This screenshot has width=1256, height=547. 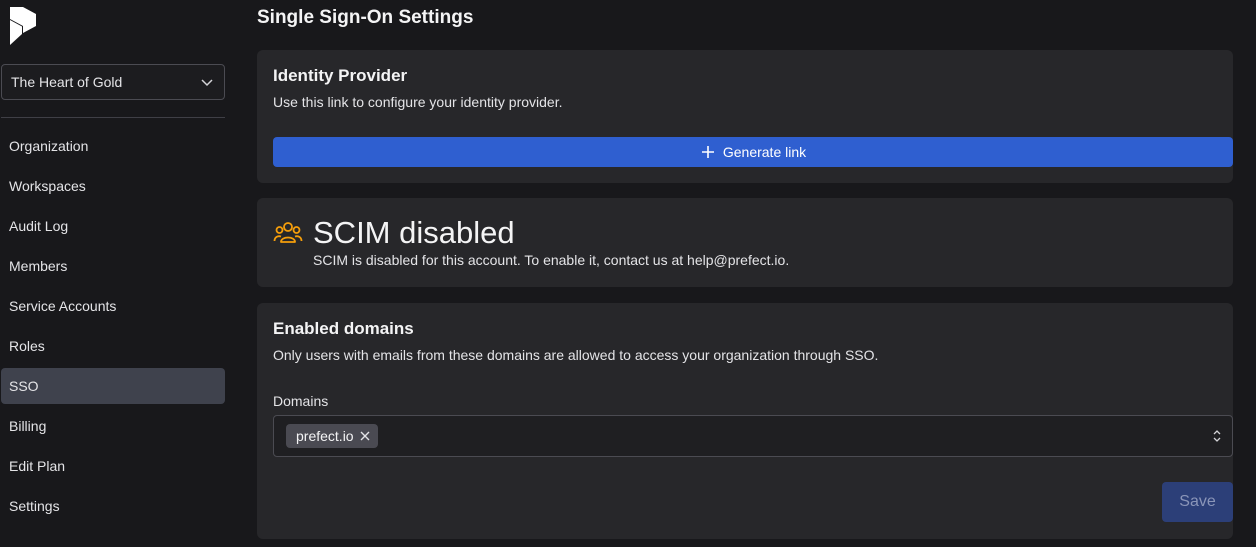 What do you see at coordinates (301, 401) in the screenshot?
I see `domains-label: Domains` at bounding box center [301, 401].